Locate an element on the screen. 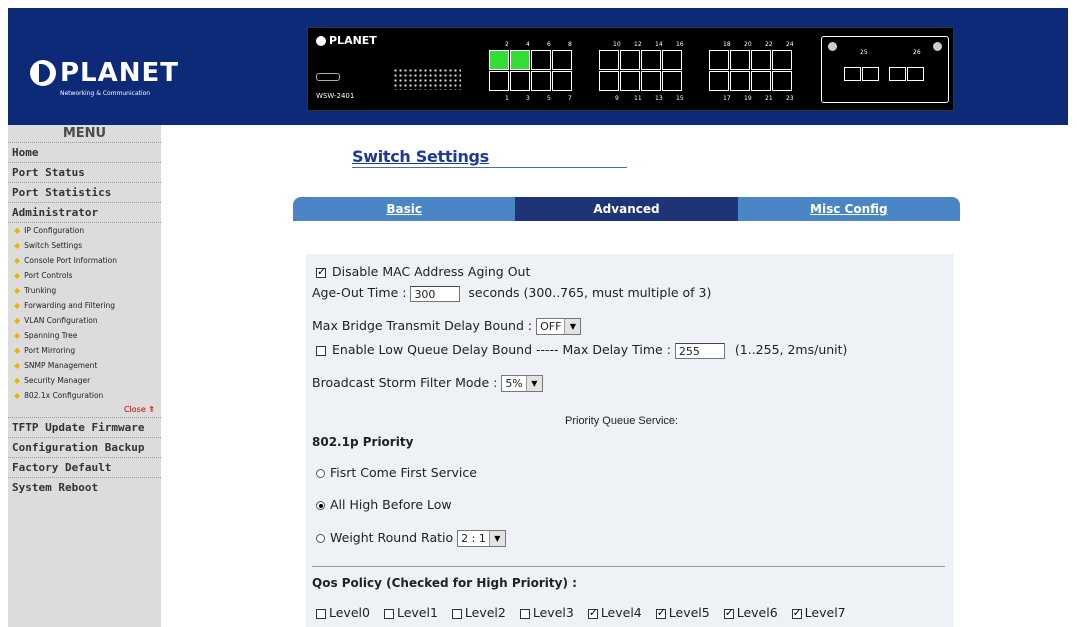  qos-level-label: Level6 is located at coordinates (757, 612).